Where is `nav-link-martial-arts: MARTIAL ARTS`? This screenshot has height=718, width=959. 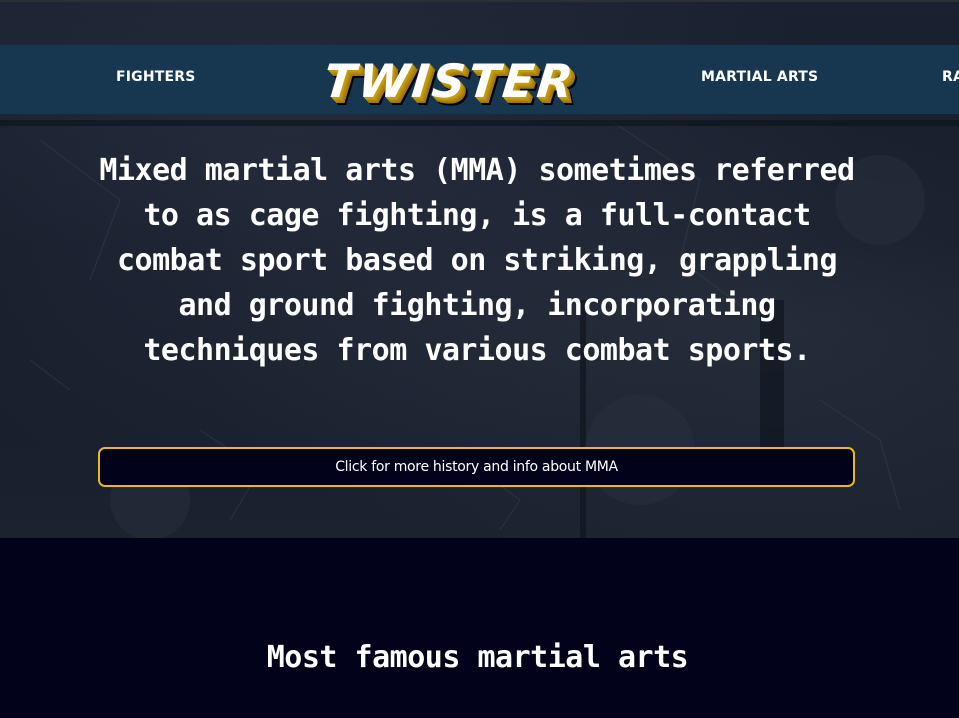
nav-link-martial-arts: MARTIAL ARTS is located at coordinates (759, 77).